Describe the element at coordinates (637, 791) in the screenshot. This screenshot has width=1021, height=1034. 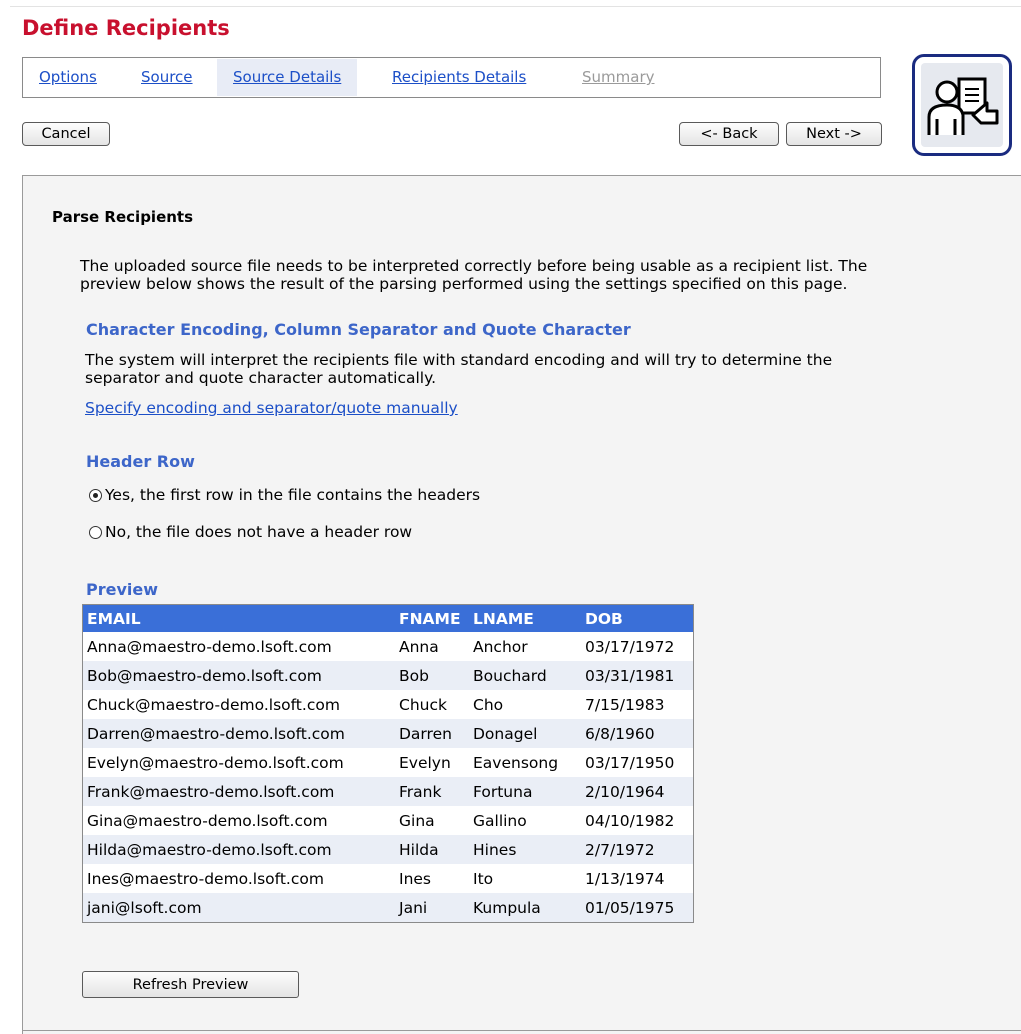
I see `cell-dob: 2/10/1964` at that location.